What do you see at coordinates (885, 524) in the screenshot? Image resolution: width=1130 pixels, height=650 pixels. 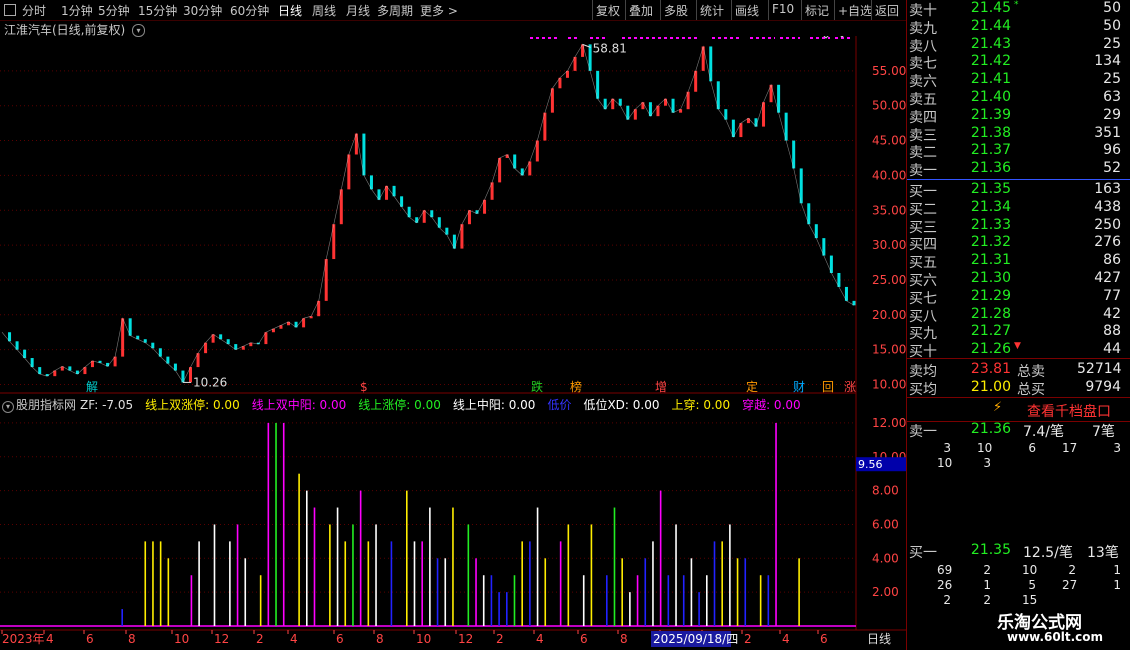 I see `indicator-tick-label: 6.00` at bounding box center [885, 524].